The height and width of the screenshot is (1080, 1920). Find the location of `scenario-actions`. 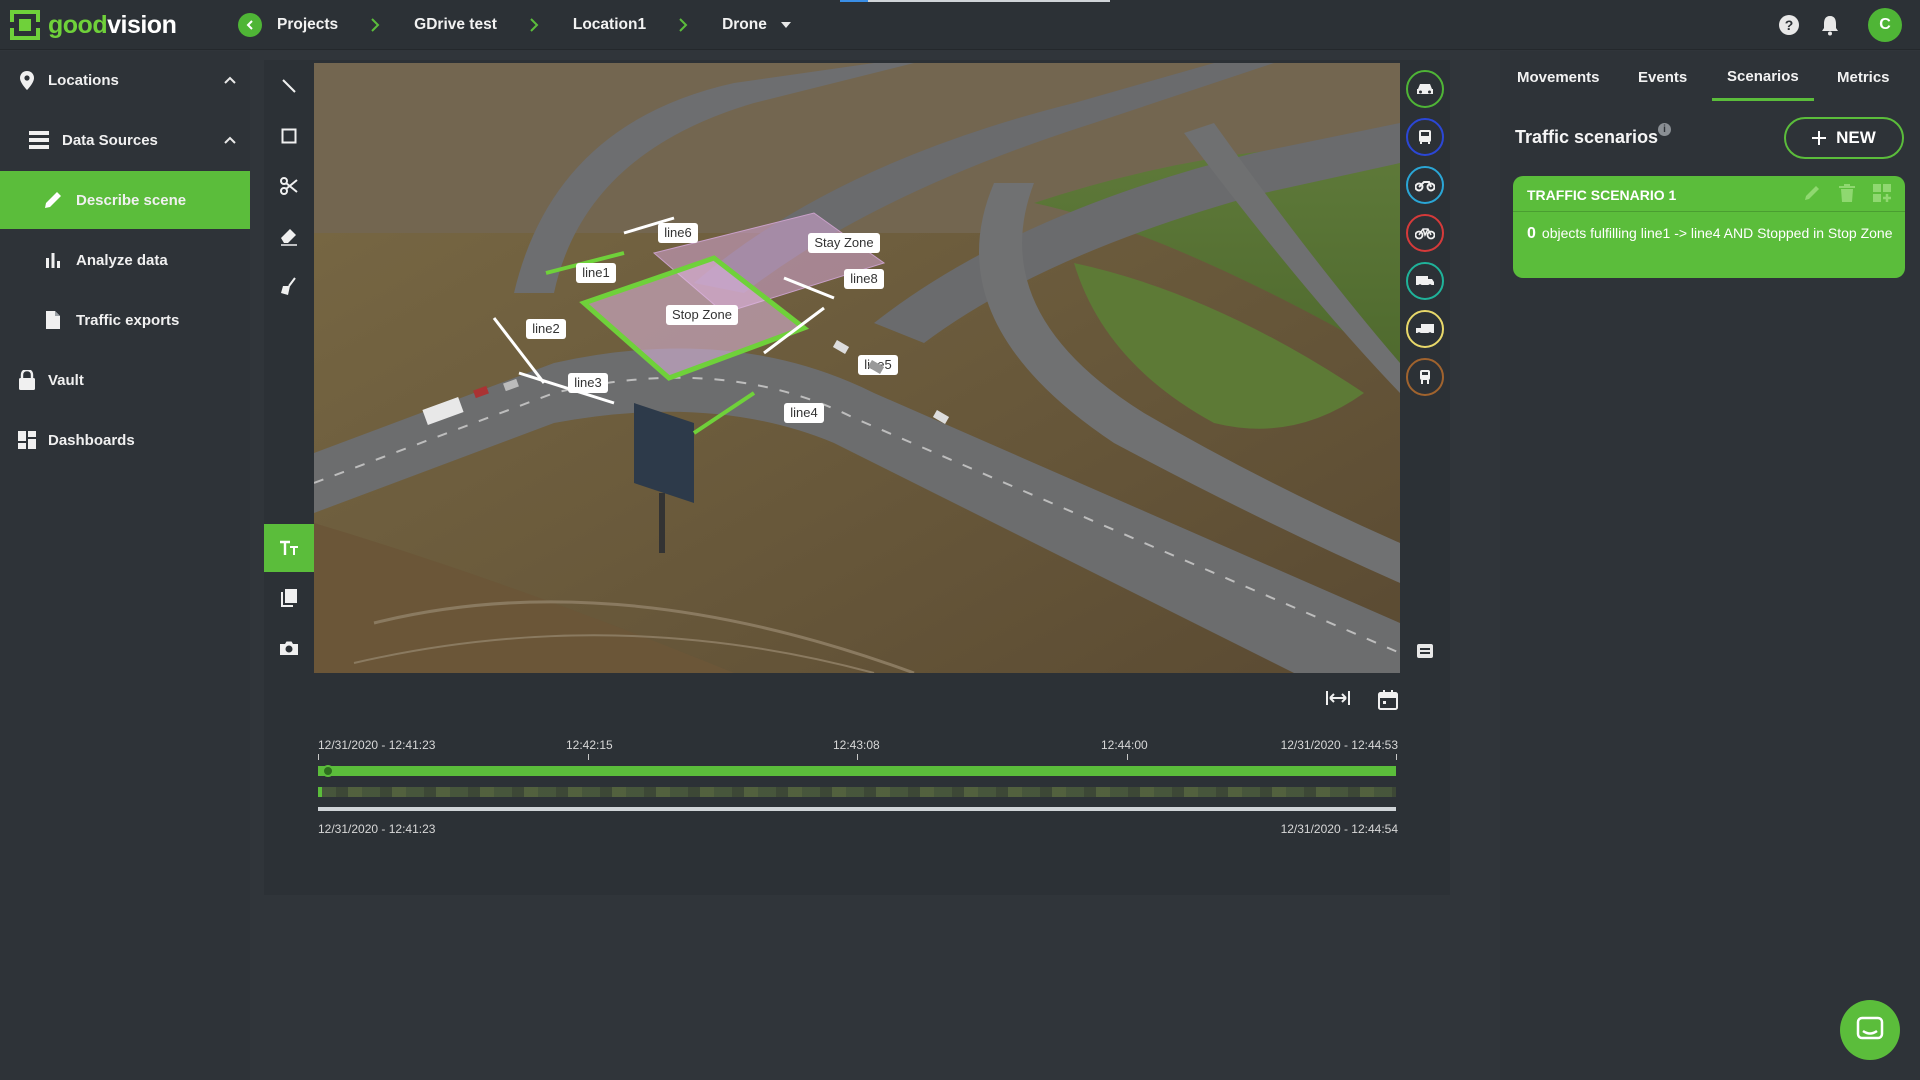

scenario-actions is located at coordinates (1848, 193).